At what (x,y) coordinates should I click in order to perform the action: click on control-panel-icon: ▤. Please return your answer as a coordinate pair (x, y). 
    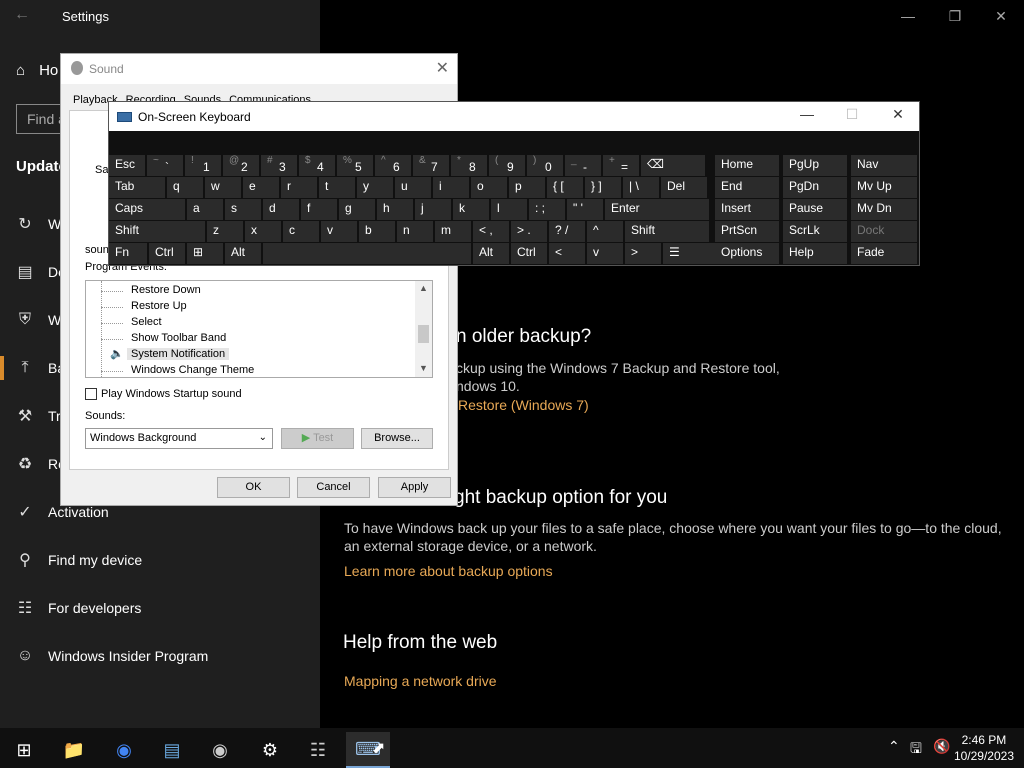
    Looking at the image, I should click on (172, 750).